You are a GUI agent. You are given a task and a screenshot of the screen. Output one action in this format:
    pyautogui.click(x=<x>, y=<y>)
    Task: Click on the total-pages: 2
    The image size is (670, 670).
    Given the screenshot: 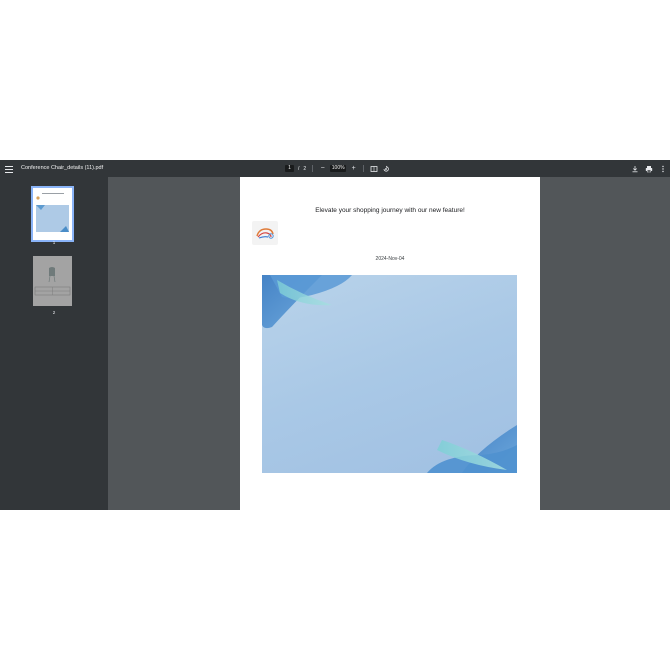 What is the action you would take?
    pyautogui.click(x=305, y=168)
    